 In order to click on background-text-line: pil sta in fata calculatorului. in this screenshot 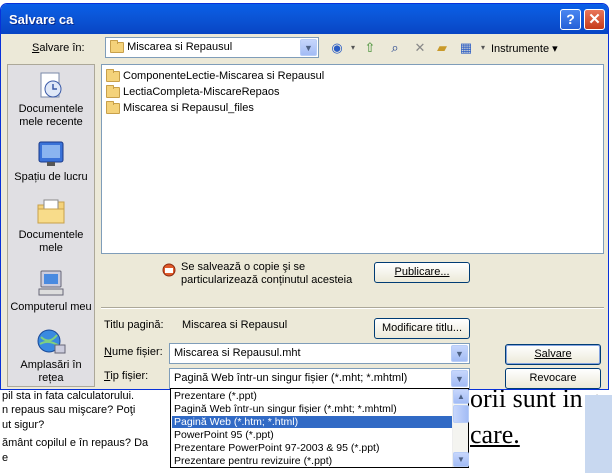, I will do `click(68, 396)`.